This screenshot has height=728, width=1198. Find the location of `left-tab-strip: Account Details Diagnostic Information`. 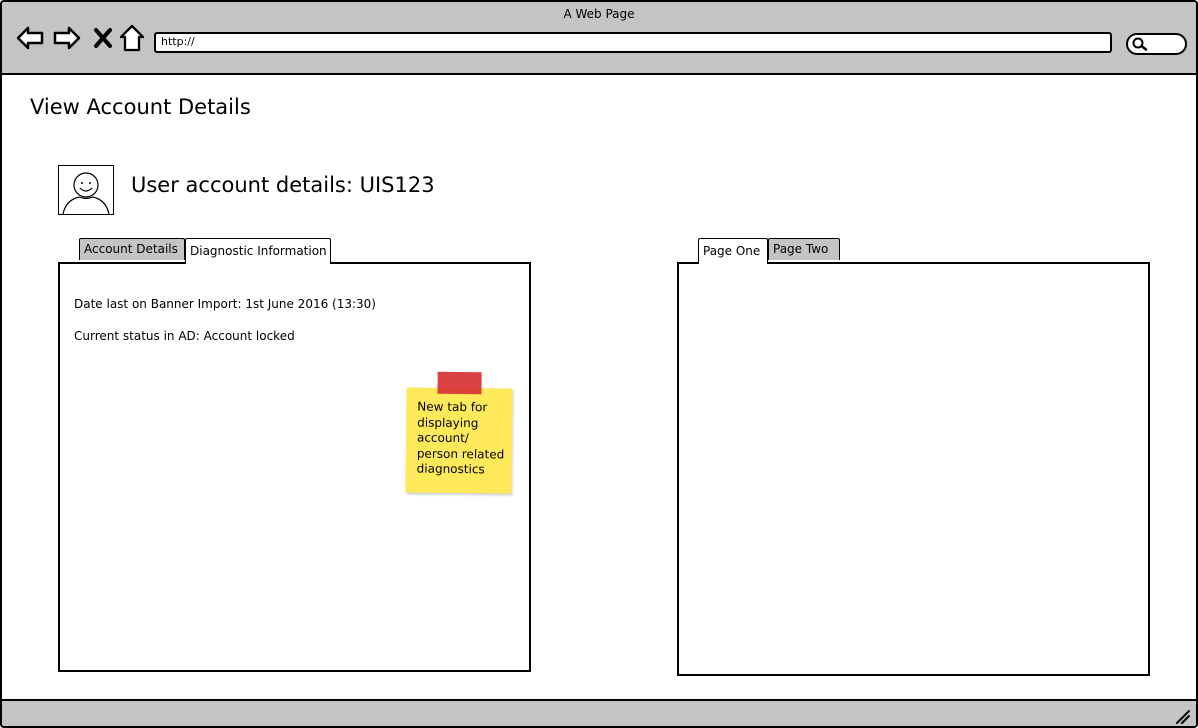

left-tab-strip: Account Details Diagnostic Information is located at coordinates (209, 251).